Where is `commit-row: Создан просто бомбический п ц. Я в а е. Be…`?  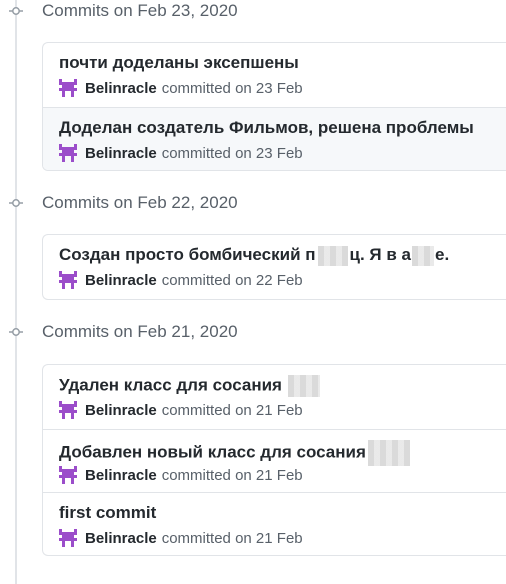 commit-row: Создан просто бомбический п ц. Я в а е. Be… is located at coordinates (274, 267).